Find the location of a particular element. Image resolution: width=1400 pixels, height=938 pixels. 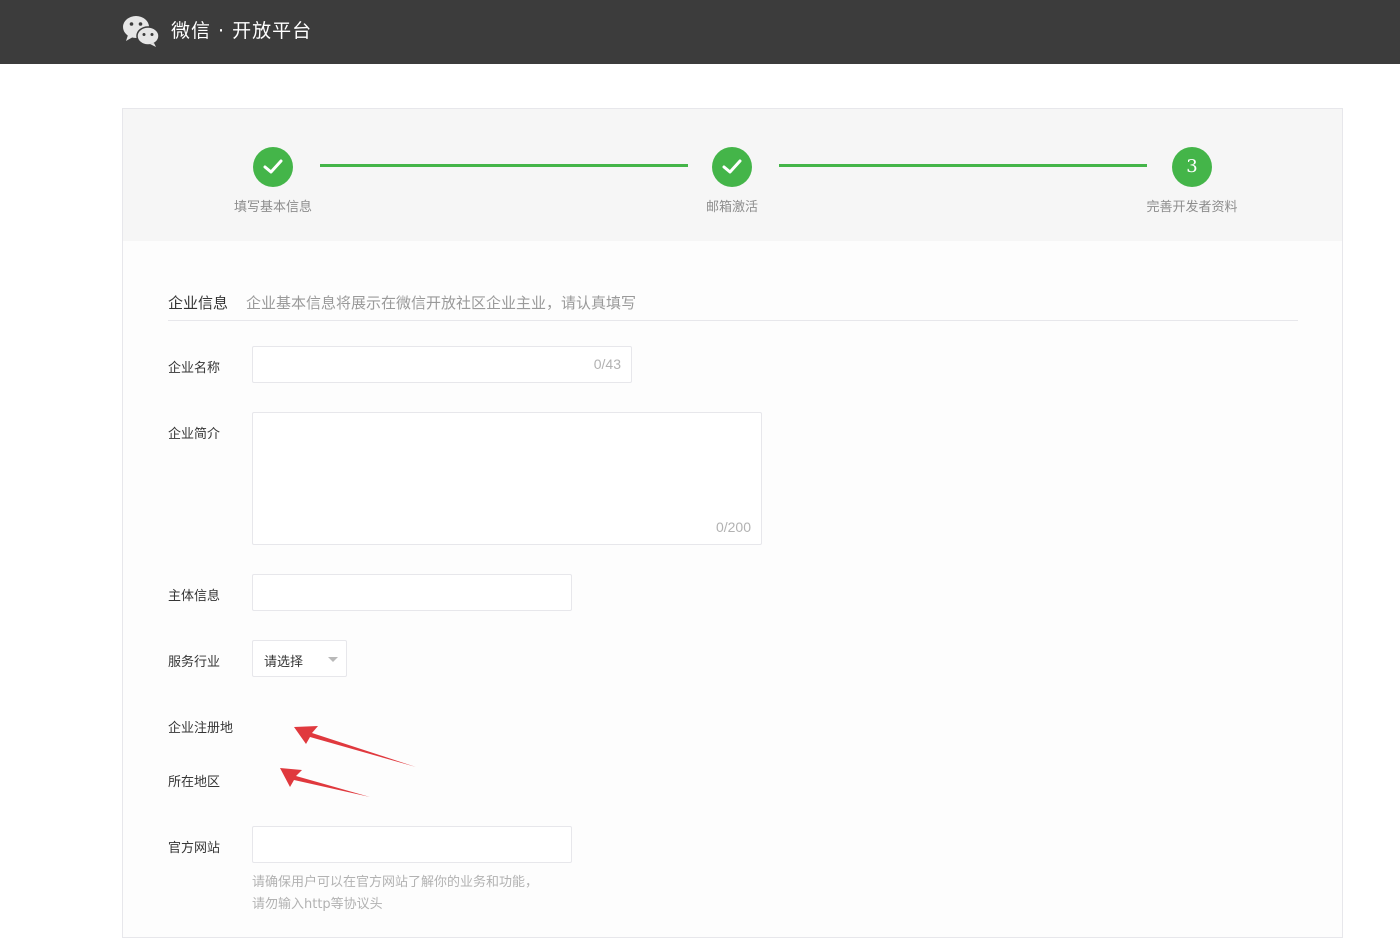

step-3-label: 完善开发者资料 is located at coordinates (1192, 207).